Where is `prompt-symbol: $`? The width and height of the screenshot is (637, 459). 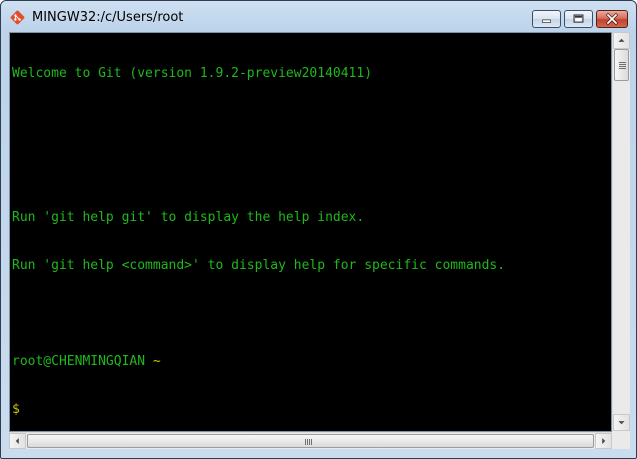 prompt-symbol: $ is located at coordinates (16, 409).